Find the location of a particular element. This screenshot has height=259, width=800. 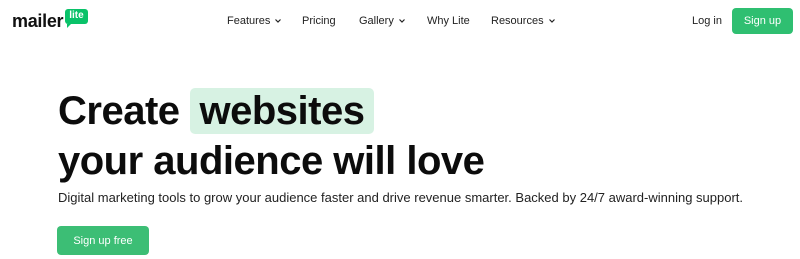

nav-item-gallery: Gallery is located at coordinates (382, 21).